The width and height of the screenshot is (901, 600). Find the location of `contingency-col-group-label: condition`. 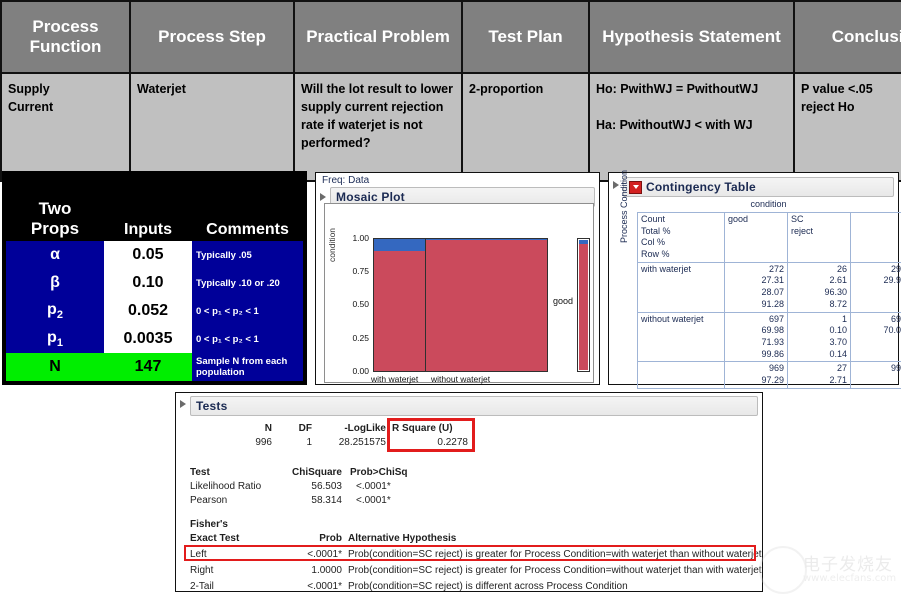

contingency-col-group-label: condition is located at coordinates (768, 204).